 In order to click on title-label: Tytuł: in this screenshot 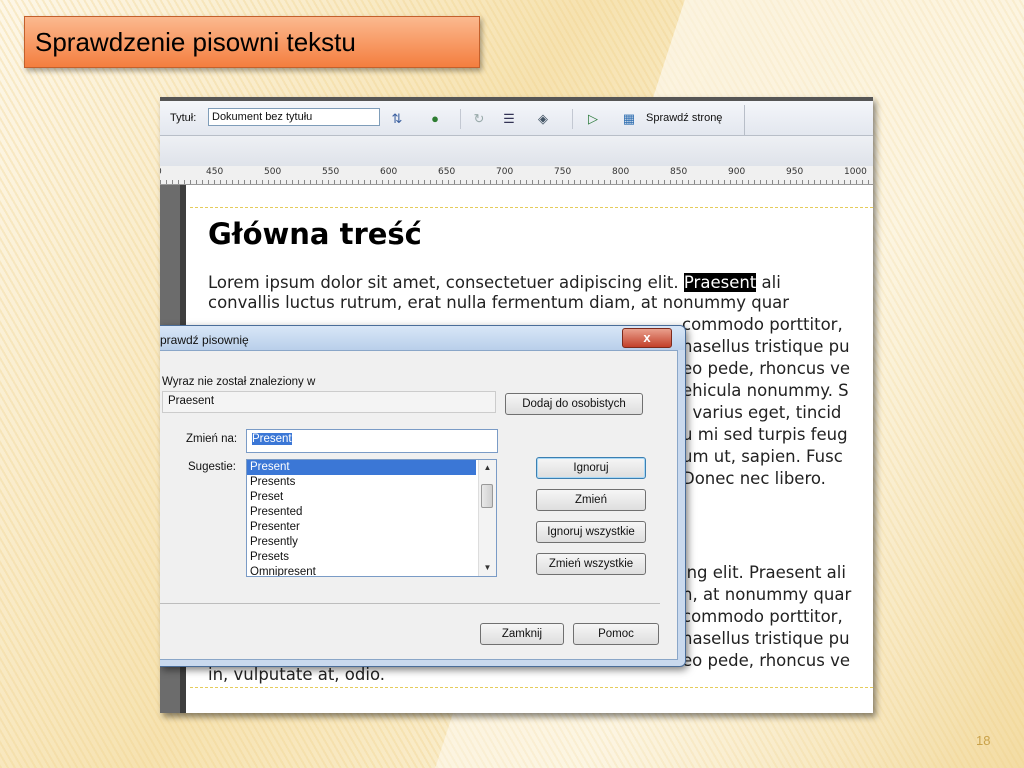, I will do `click(183, 118)`.